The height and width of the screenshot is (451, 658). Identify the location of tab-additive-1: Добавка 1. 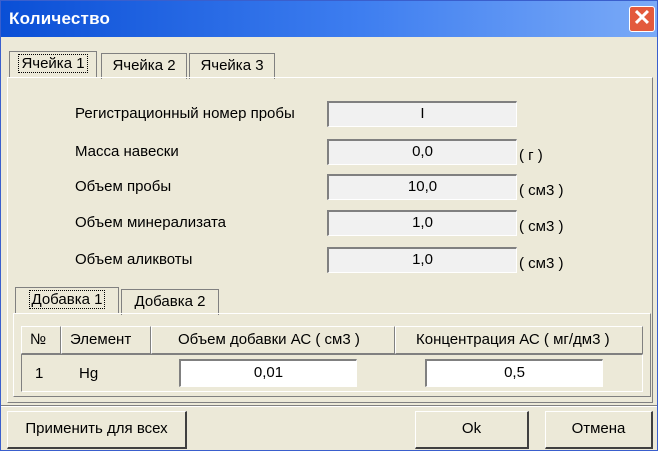
(67, 300).